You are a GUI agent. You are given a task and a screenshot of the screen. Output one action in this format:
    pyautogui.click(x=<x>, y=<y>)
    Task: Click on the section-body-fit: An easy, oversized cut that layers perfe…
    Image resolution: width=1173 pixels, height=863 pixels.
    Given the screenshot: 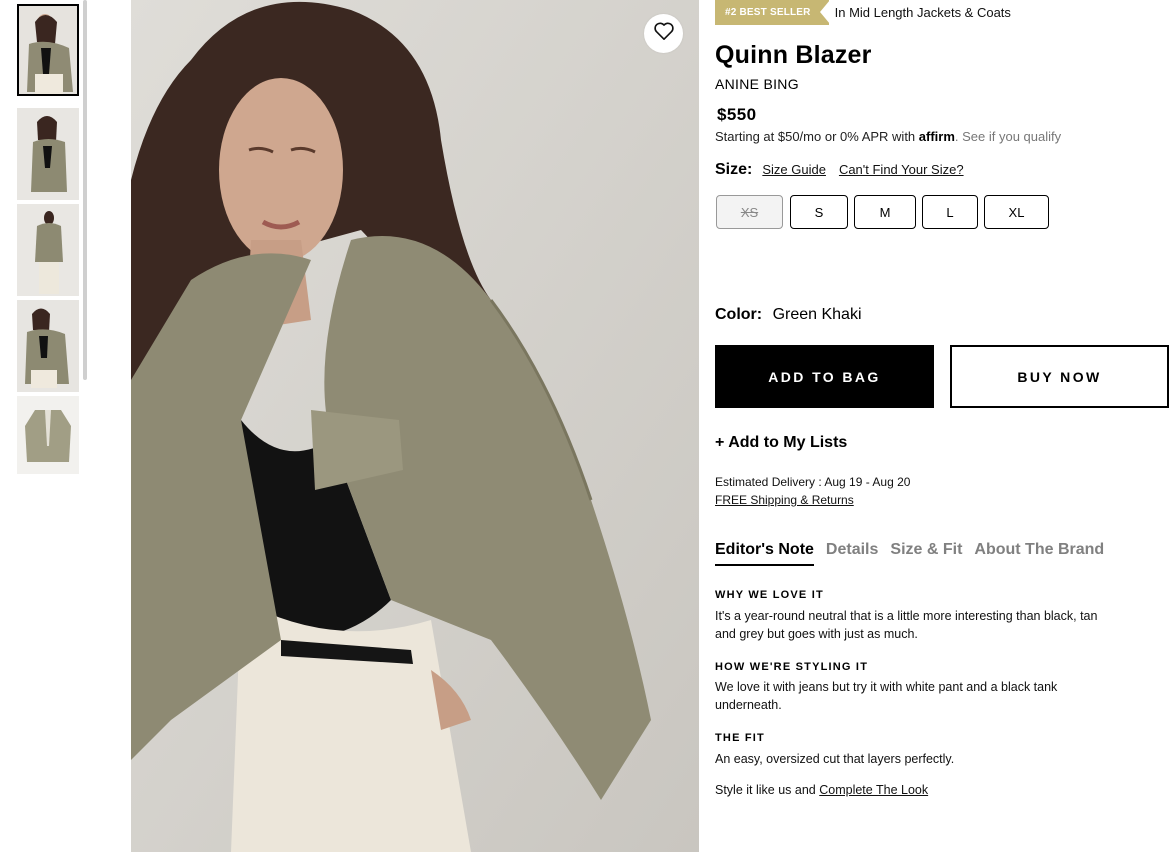 What is the action you would take?
    pyautogui.click(x=835, y=759)
    